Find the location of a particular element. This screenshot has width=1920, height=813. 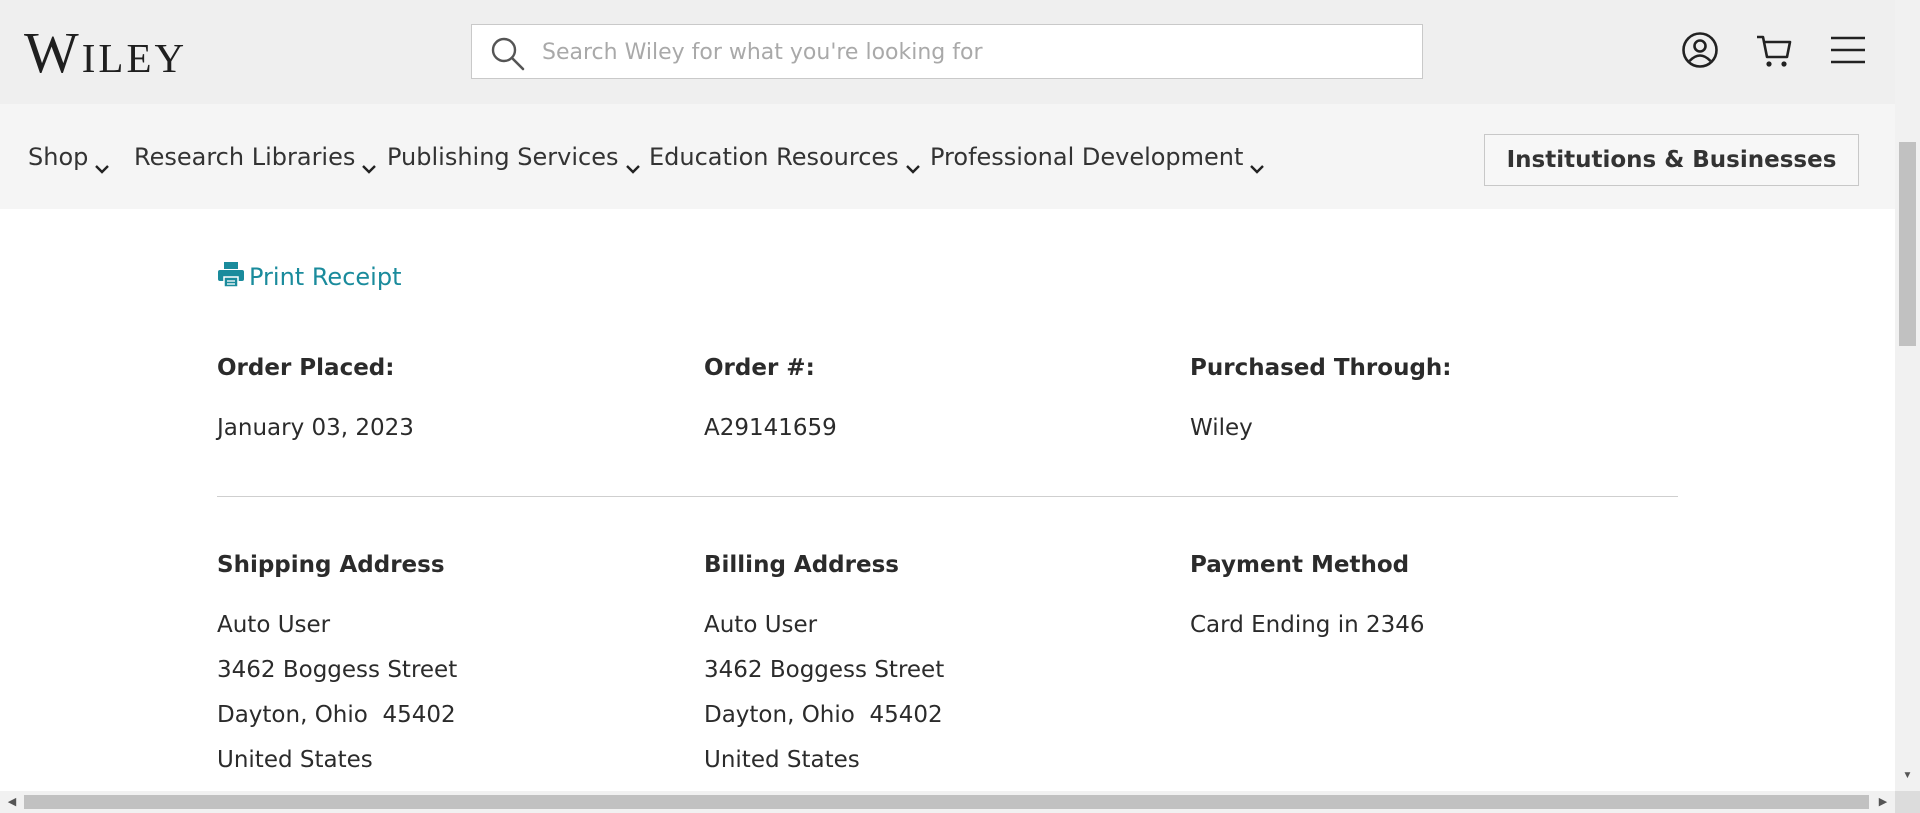

nav-item-label: Education Resources is located at coordinates (774, 157).